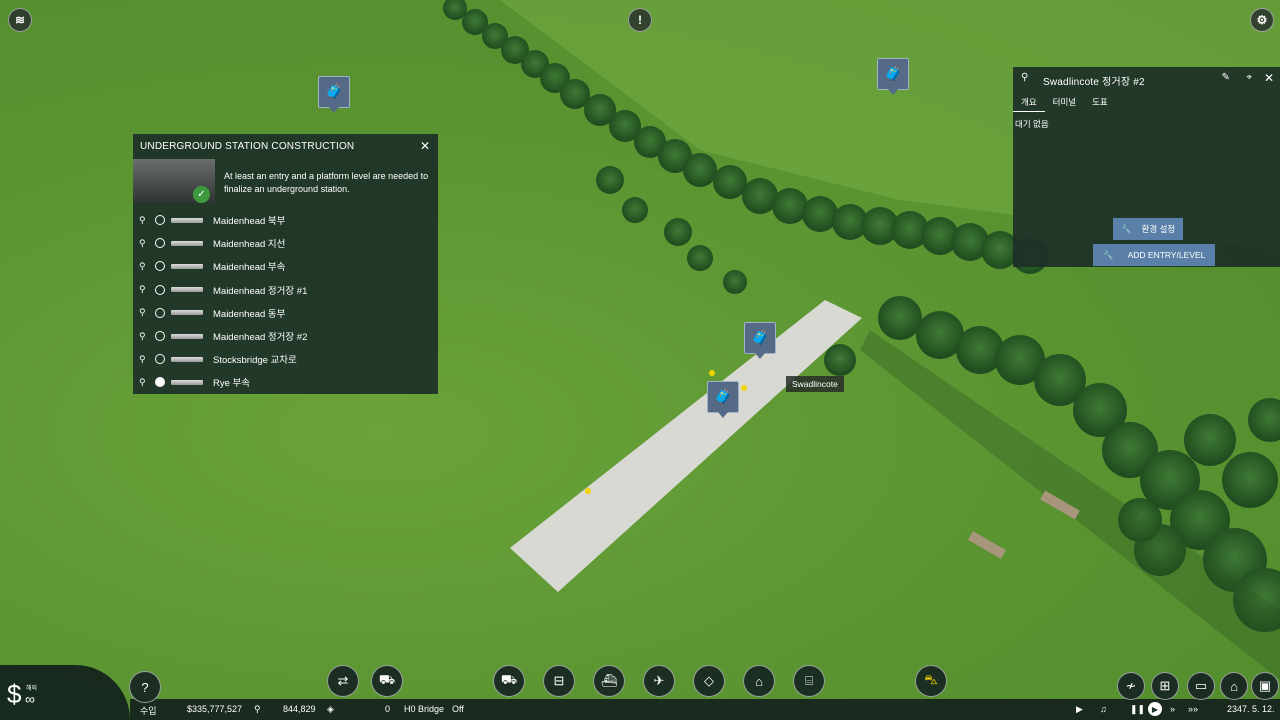 The width and height of the screenshot is (1280, 720). I want to click on ship-button: ⛴, so click(609, 681).